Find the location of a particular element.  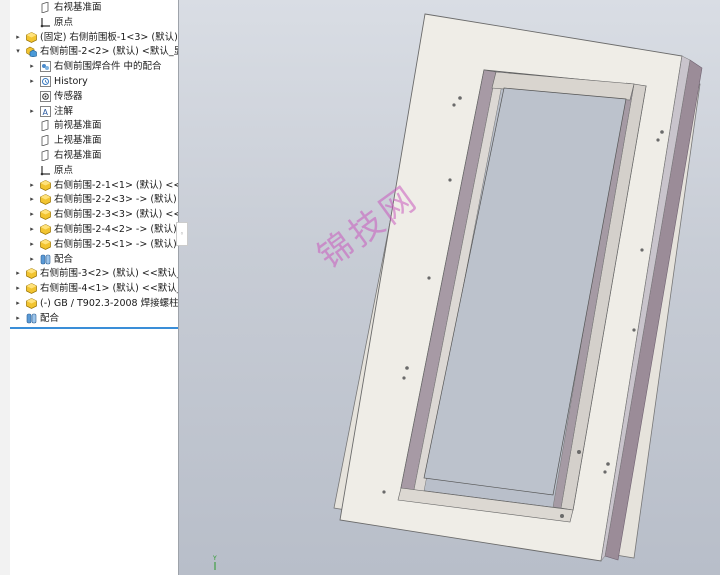

tree-row-label: History is located at coordinates (71, 81).